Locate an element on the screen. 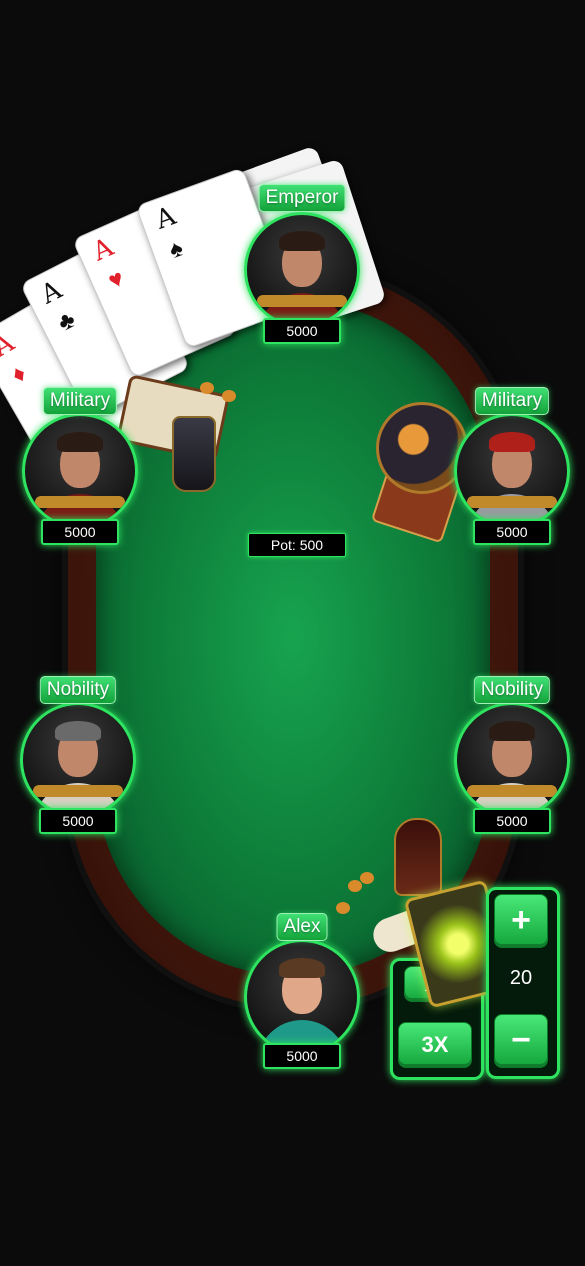 The image size is (585, 1266). seat-top: Emperor 5000 is located at coordinates (302, 264).